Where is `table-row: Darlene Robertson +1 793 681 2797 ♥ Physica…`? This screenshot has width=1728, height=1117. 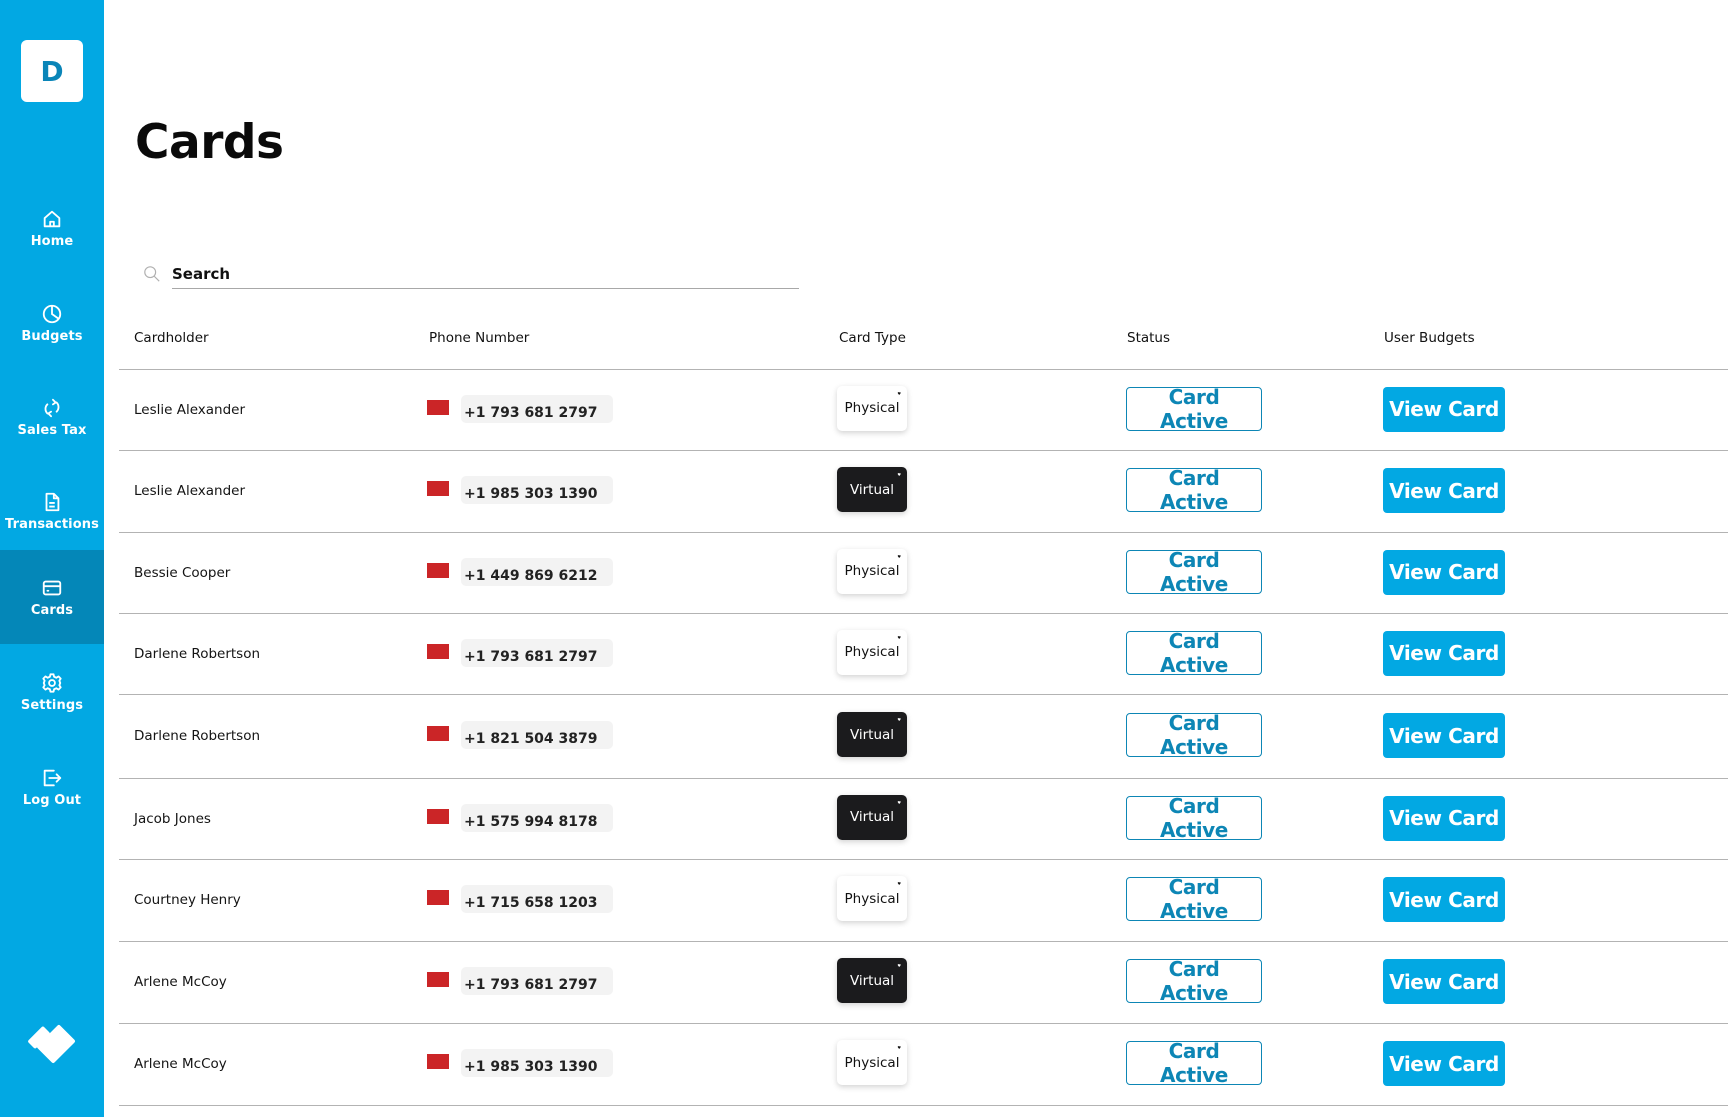
table-row: Darlene Robertson +1 793 681 2797 ♥ Physica… is located at coordinates (916, 653).